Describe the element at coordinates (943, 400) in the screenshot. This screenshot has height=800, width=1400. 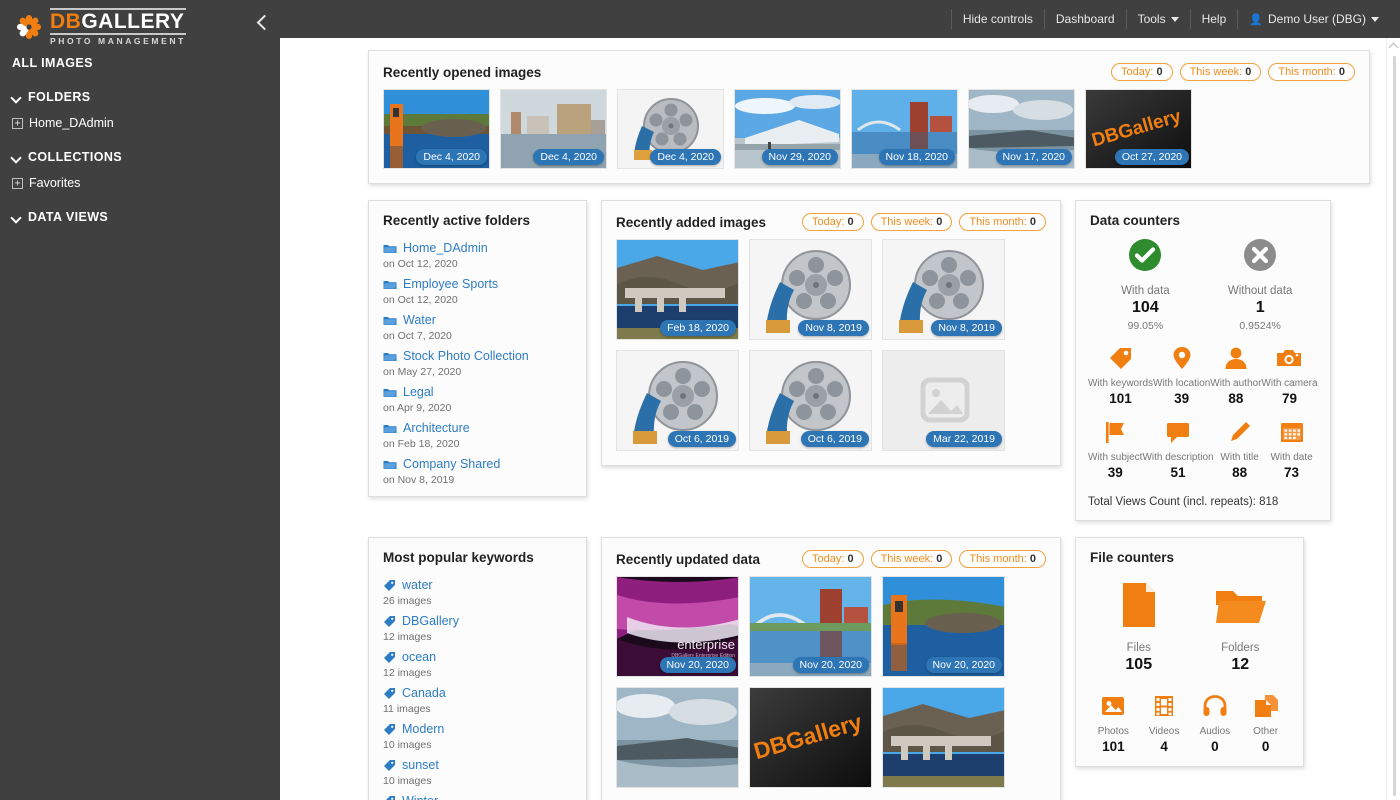
I see `thumbnail-item: Mar 22, 2019` at that location.